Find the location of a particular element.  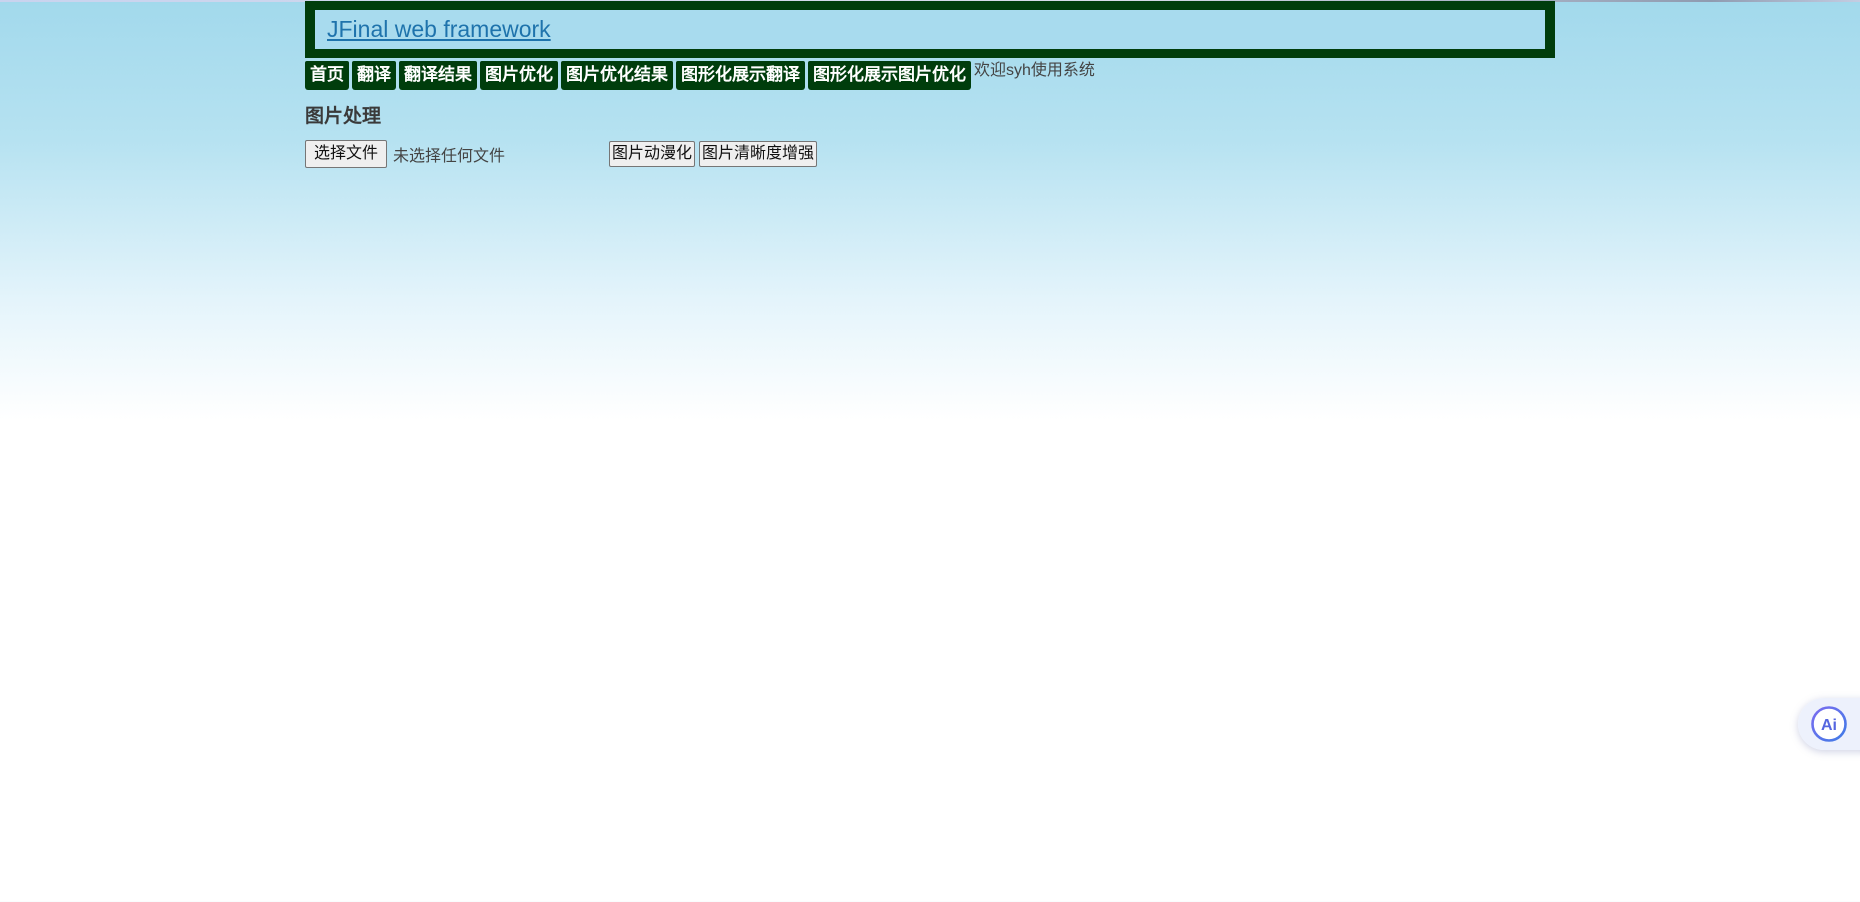

choose-file-button: 选择文件 is located at coordinates (346, 154).